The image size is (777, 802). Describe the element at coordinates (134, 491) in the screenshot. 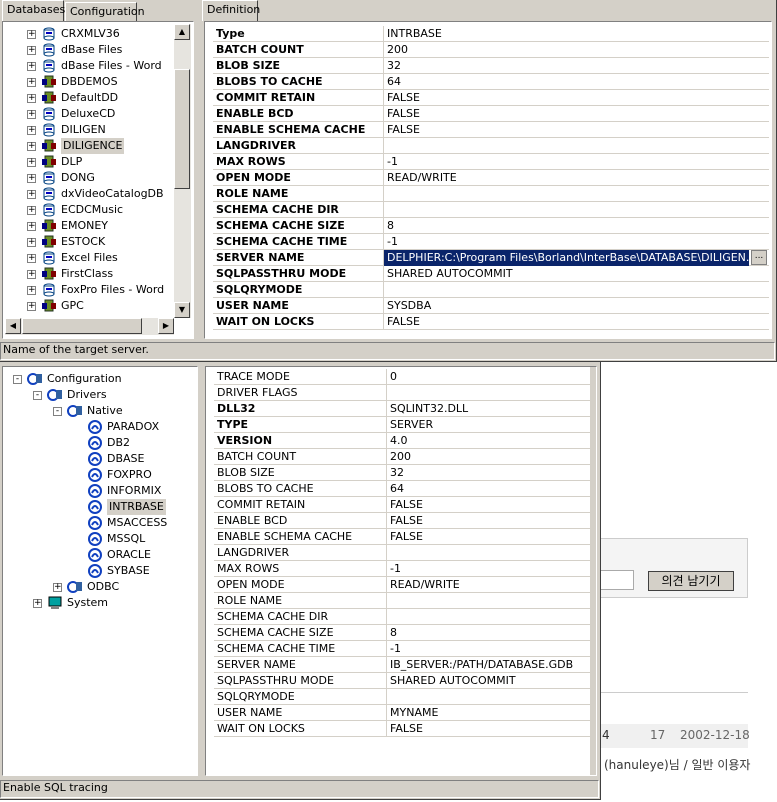

I see `tree-item-informix: INFORMIX` at that location.